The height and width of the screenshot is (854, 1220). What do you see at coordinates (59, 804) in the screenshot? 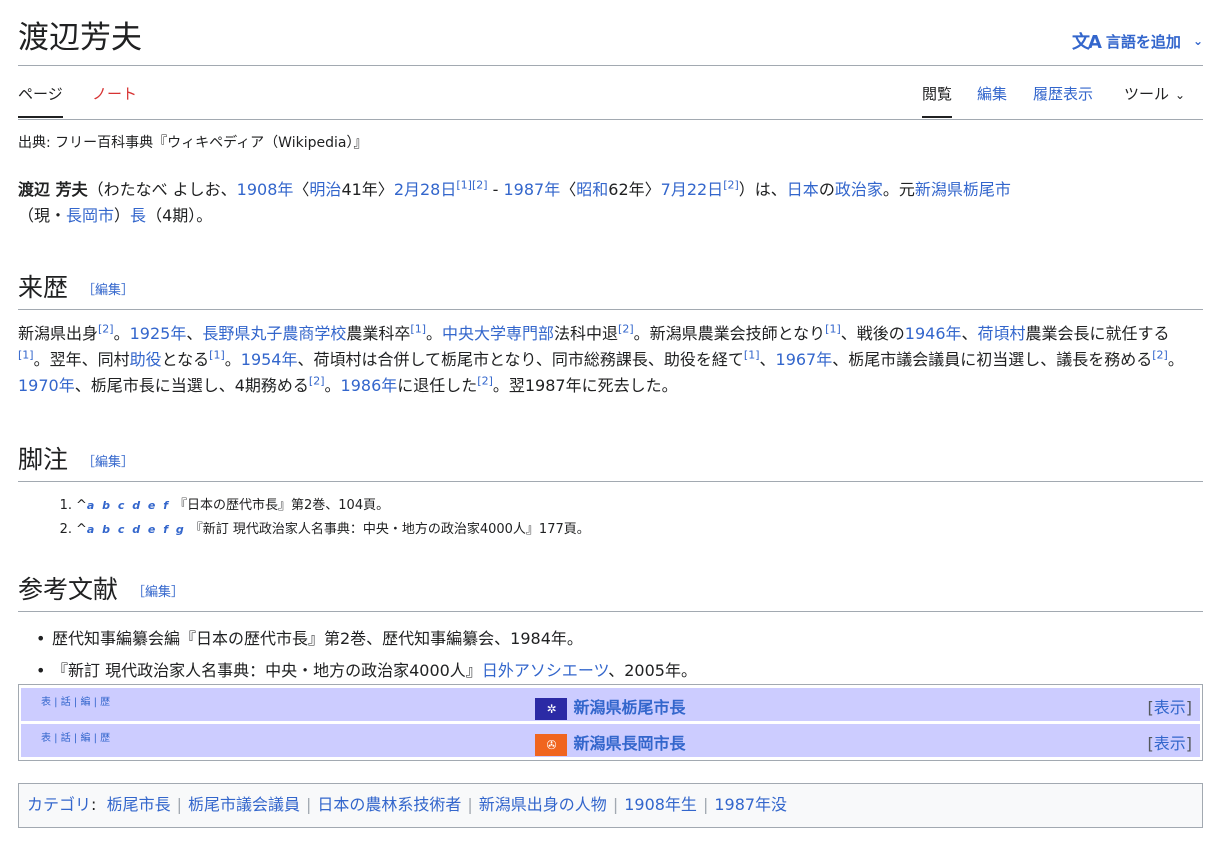
I see `categories-label-link: カテゴリ` at bounding box center [59, 804].